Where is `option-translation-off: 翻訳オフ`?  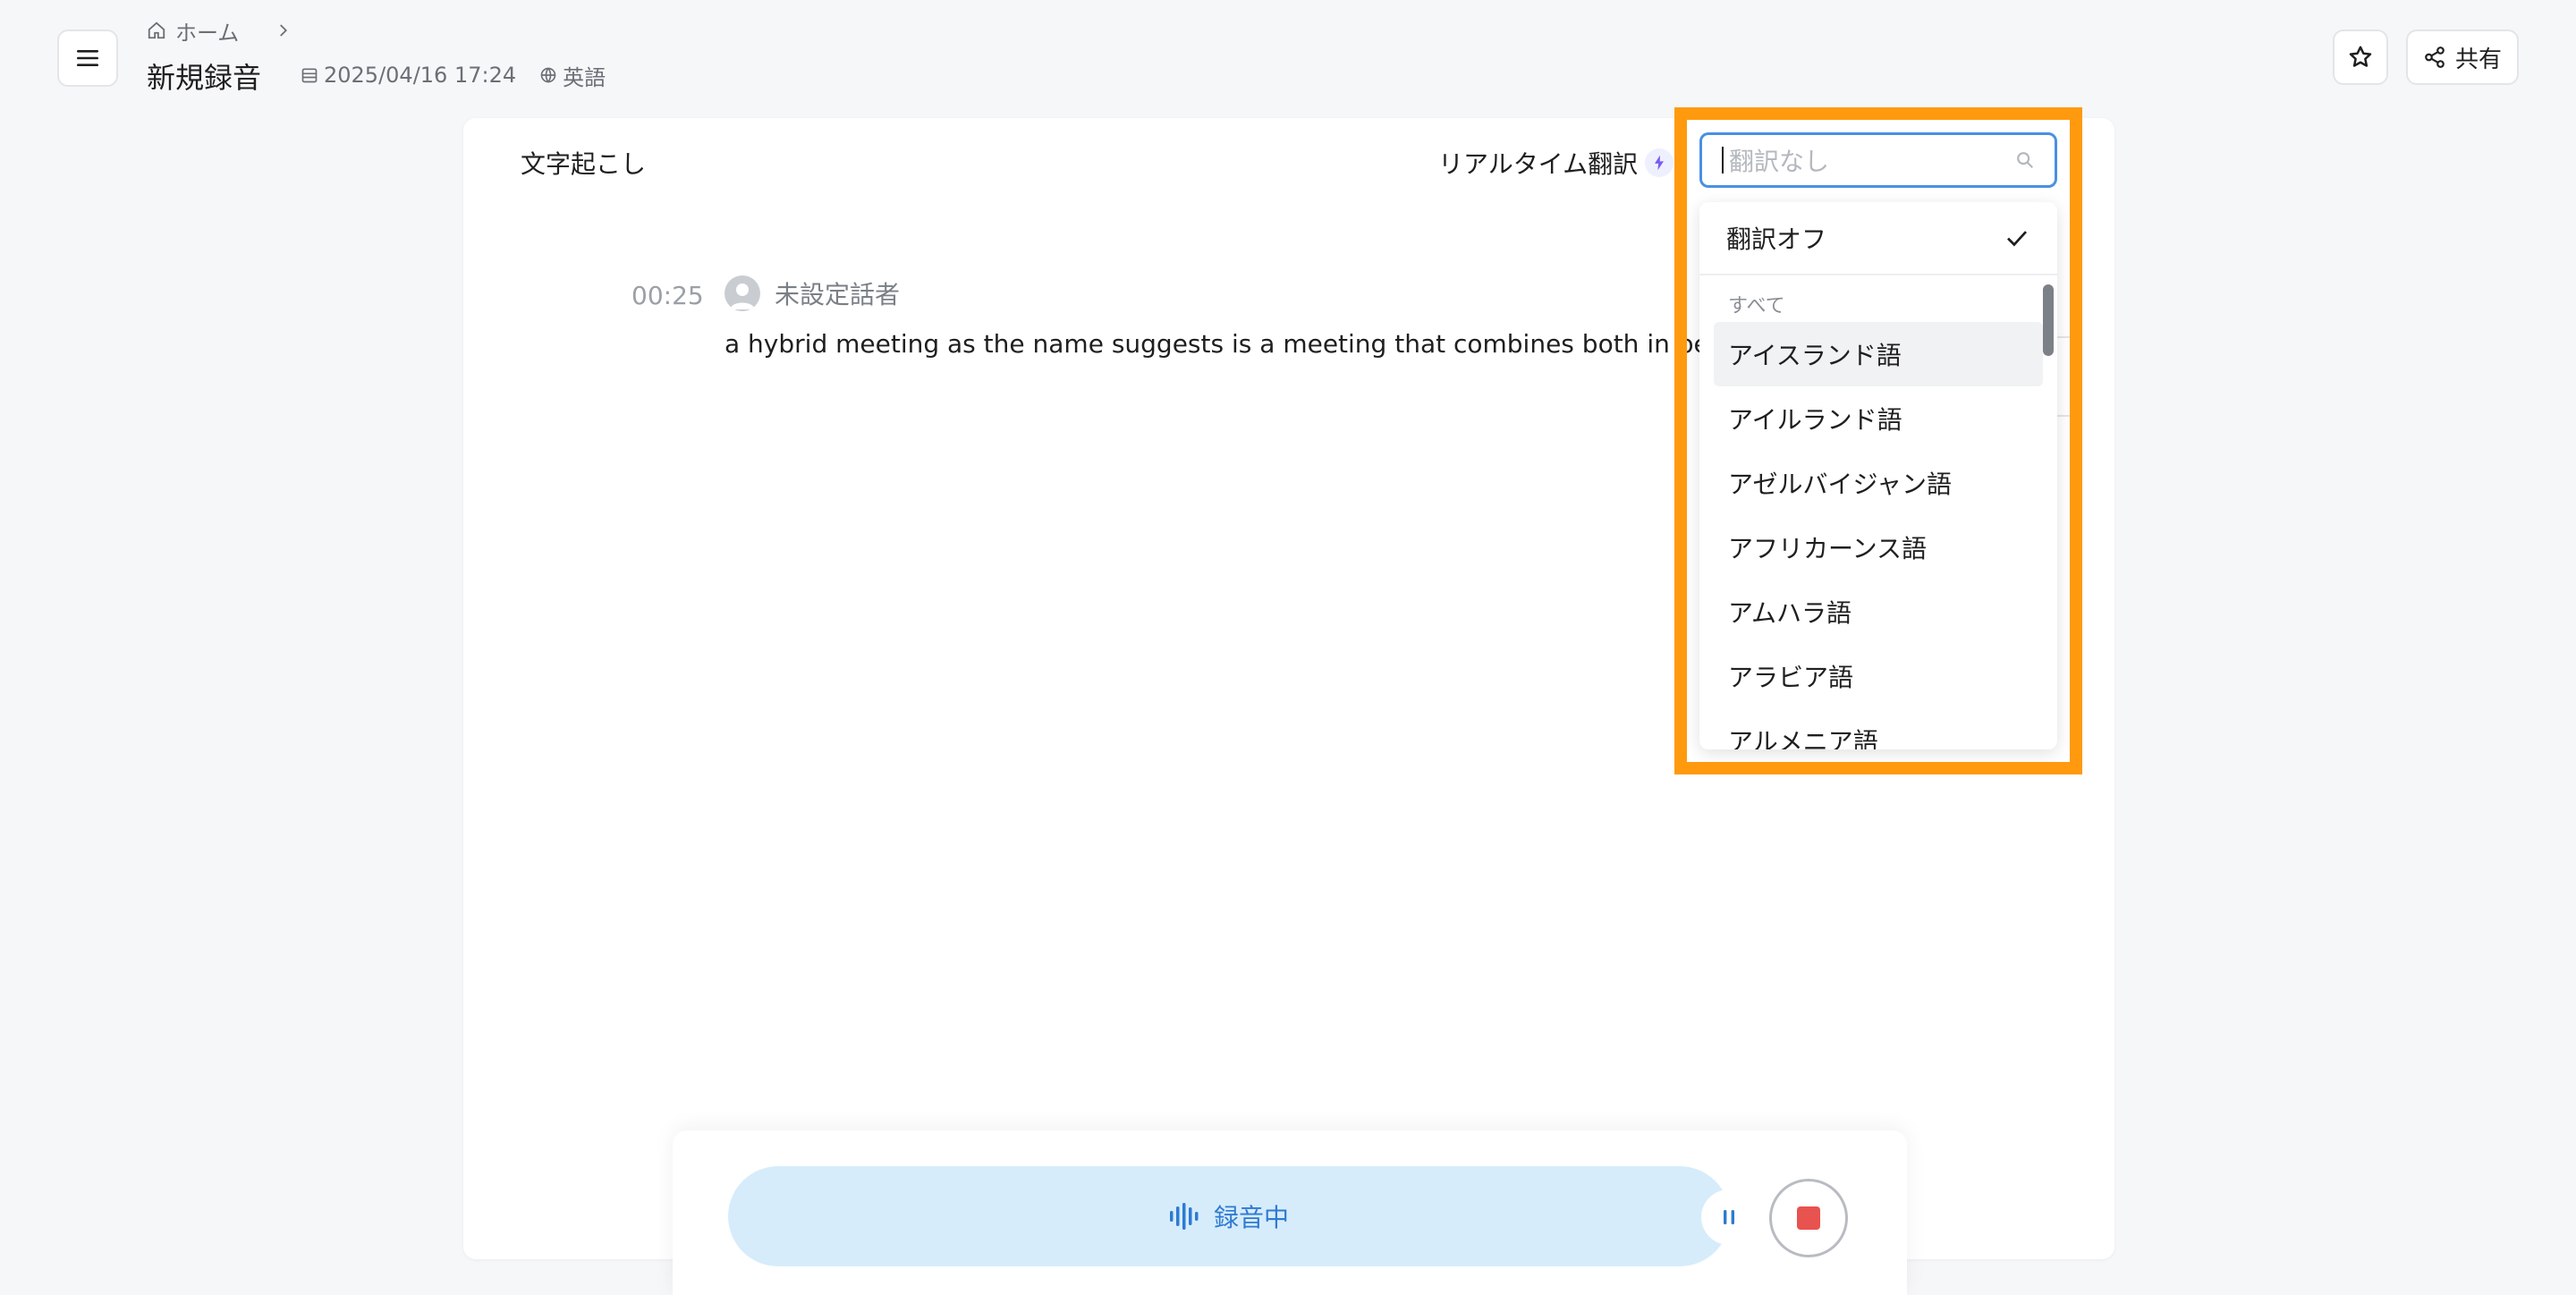
option-translation-off: 翻訳オフ is located at coordinates (1878, 239).